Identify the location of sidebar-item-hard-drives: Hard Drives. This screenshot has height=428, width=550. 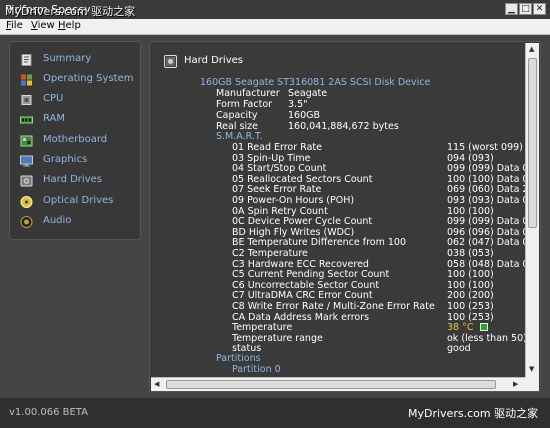
(80, 181).